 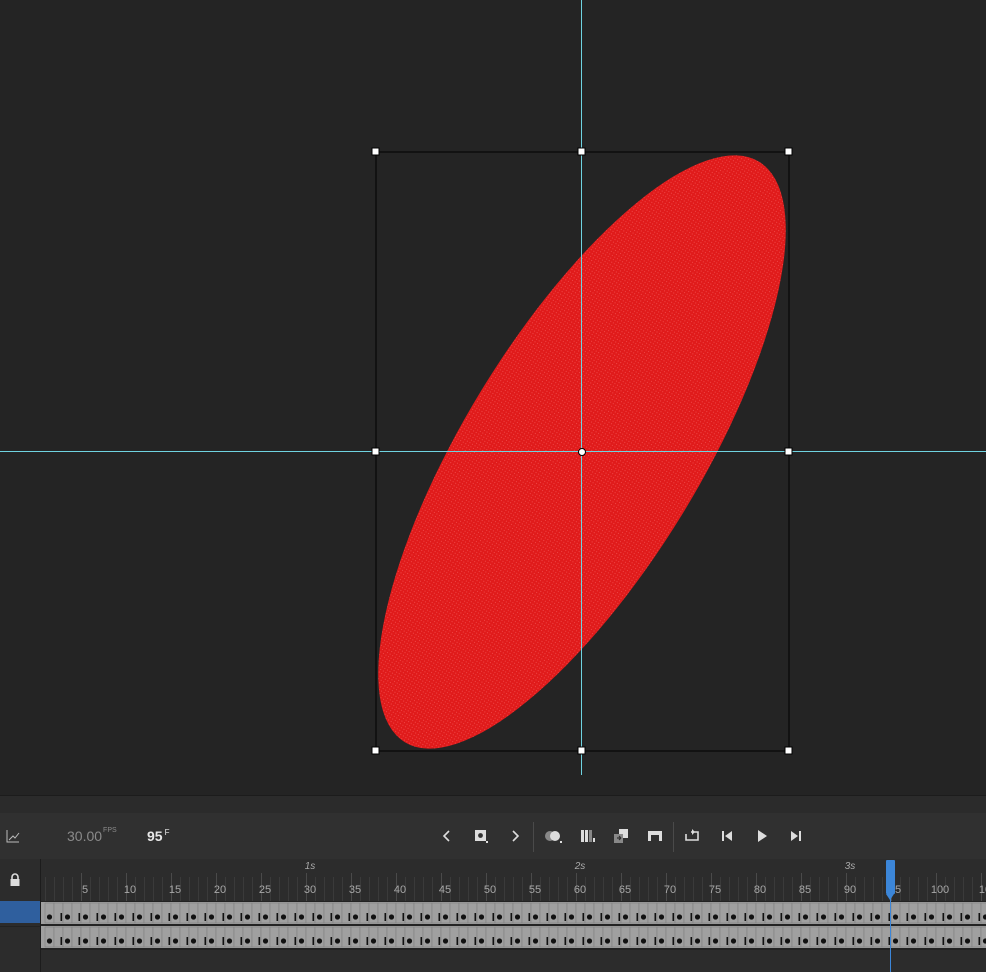 What do you see at coordinates (158, 836) in the screenshot?
I see `current-frame-display: 95 F` at bounding box center [158, 836].